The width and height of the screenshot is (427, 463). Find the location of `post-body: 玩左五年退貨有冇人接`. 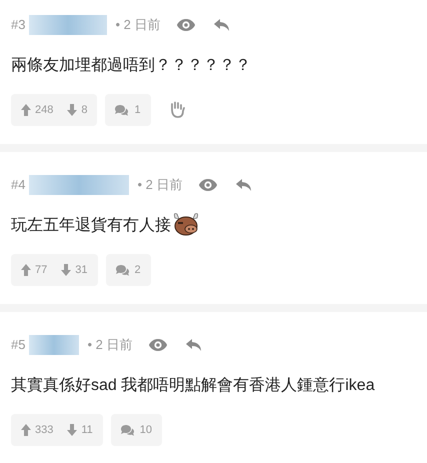

post-body: 玩左五年退貨有冇人接 is located at coordinates (91, 226).